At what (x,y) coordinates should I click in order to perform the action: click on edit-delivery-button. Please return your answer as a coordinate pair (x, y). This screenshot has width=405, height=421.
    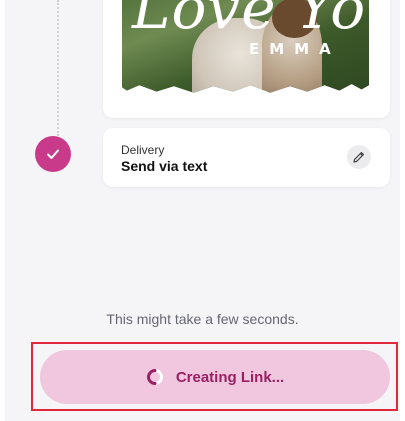
    Looking at the image, I should click on (359, 157).